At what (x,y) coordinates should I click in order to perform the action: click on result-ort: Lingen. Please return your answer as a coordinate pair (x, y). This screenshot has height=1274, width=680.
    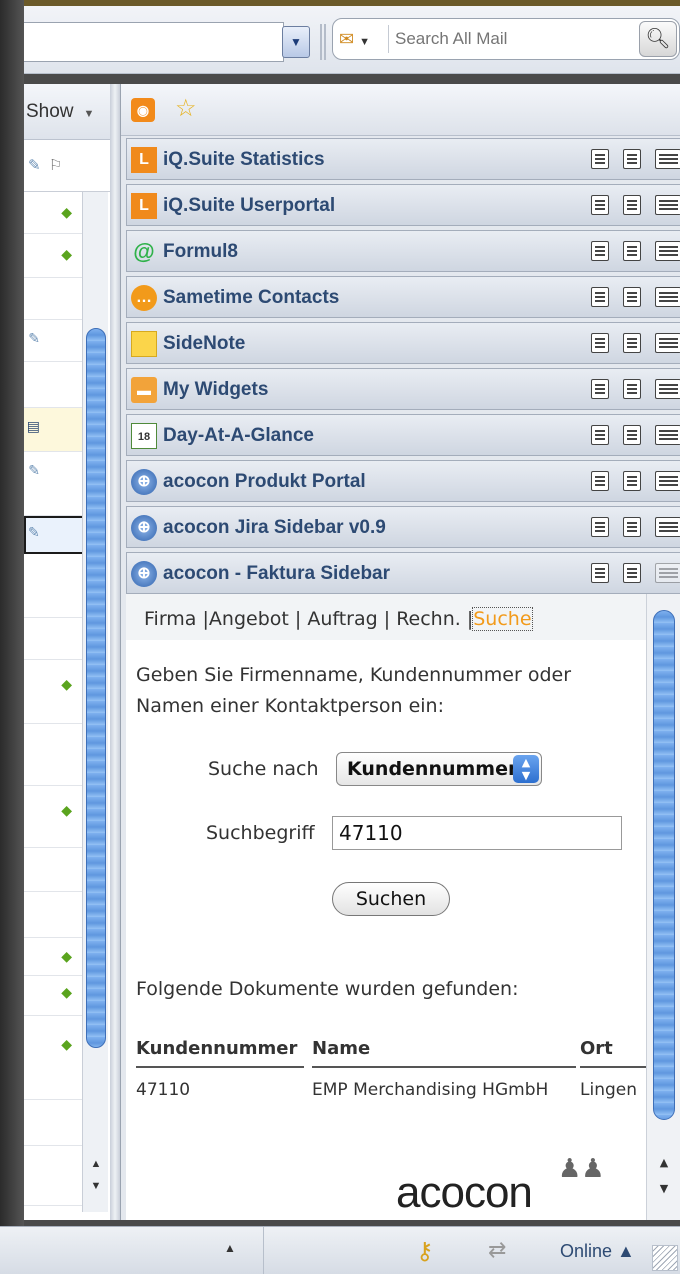
    Looking at the image, I should click on (608, 1090).